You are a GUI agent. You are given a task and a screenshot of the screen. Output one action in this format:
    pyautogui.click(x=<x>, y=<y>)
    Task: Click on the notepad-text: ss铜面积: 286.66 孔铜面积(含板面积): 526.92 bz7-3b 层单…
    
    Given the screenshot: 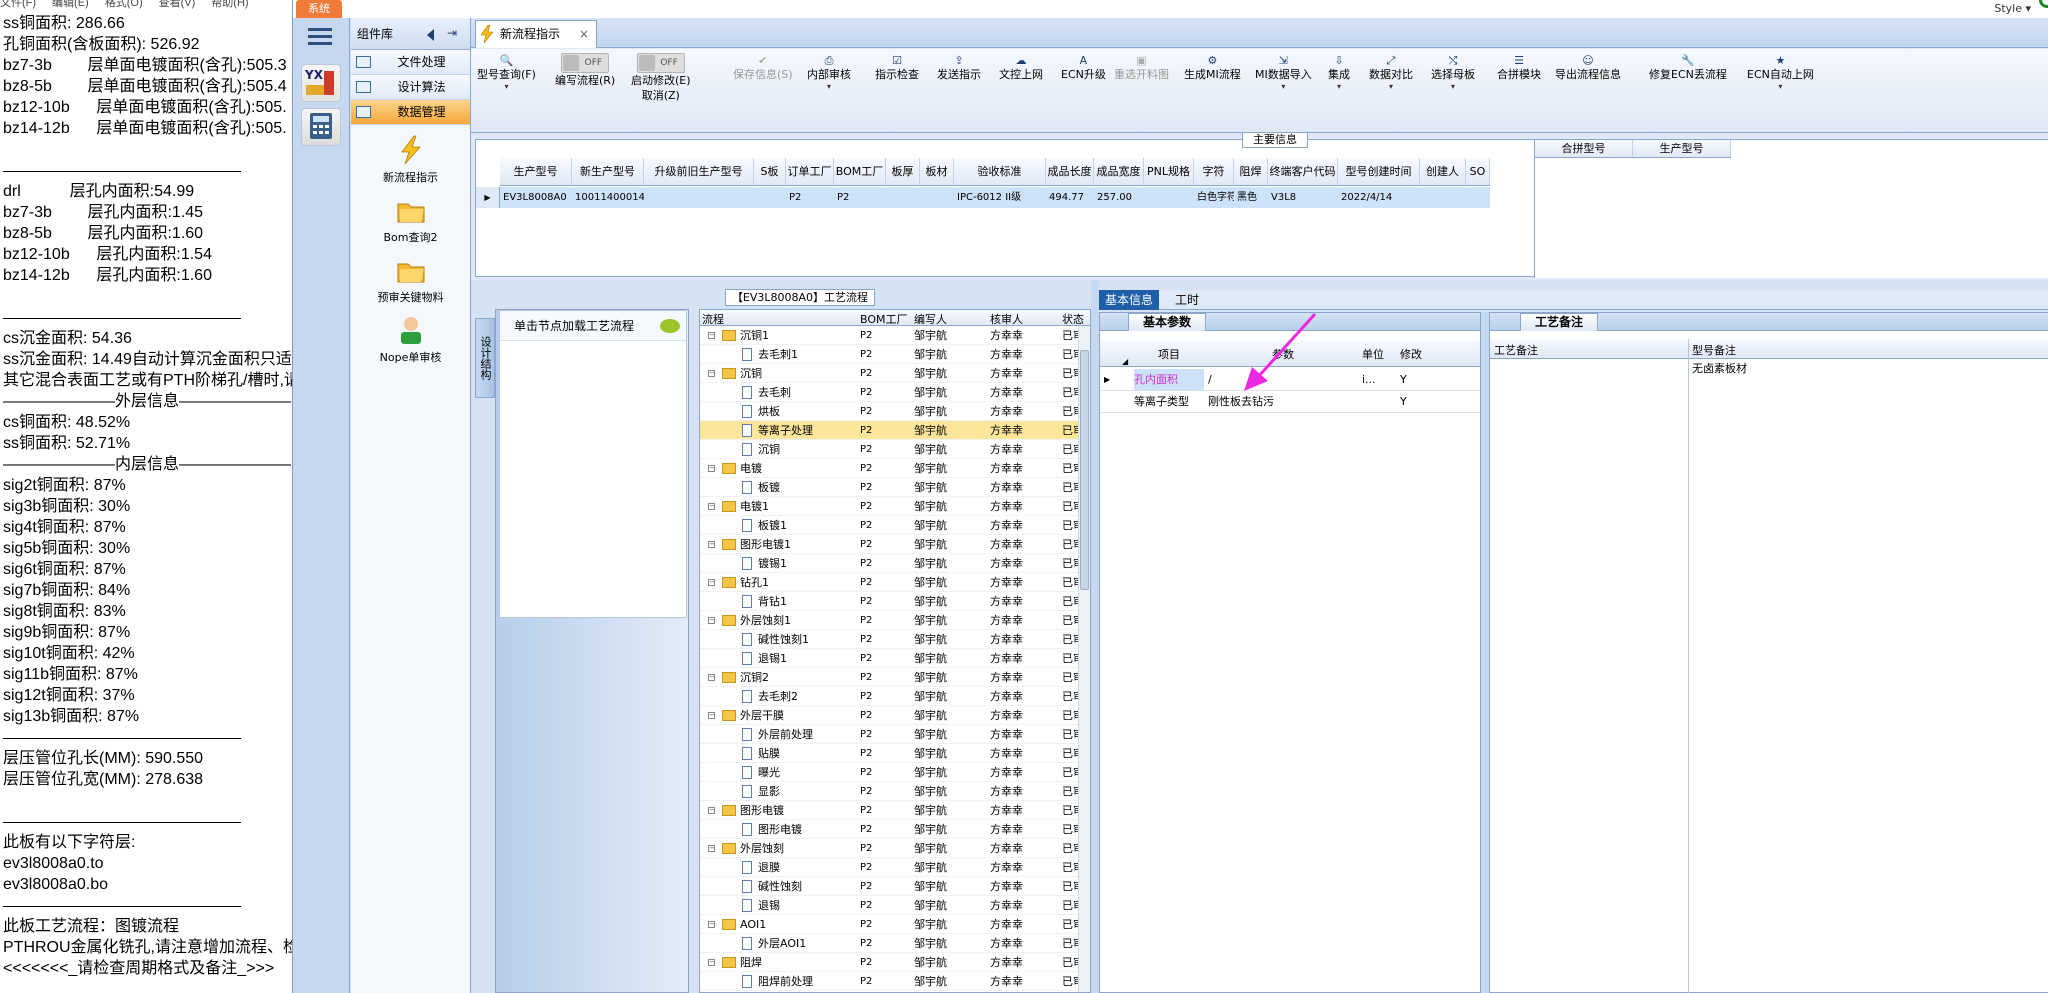 What is the action you would take?
    pyautogui.click(x=147, y=496)
    